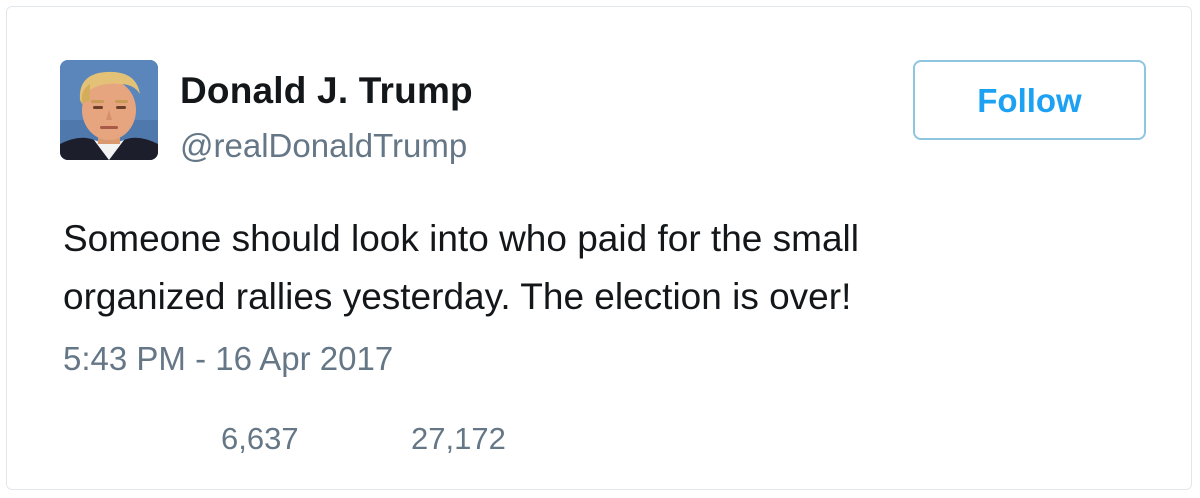 This screenshot has width=1200, height=498. Describe the element at coordinates (260, 439) in the screenshot. I see `retweet-count: 6,637` at that location.